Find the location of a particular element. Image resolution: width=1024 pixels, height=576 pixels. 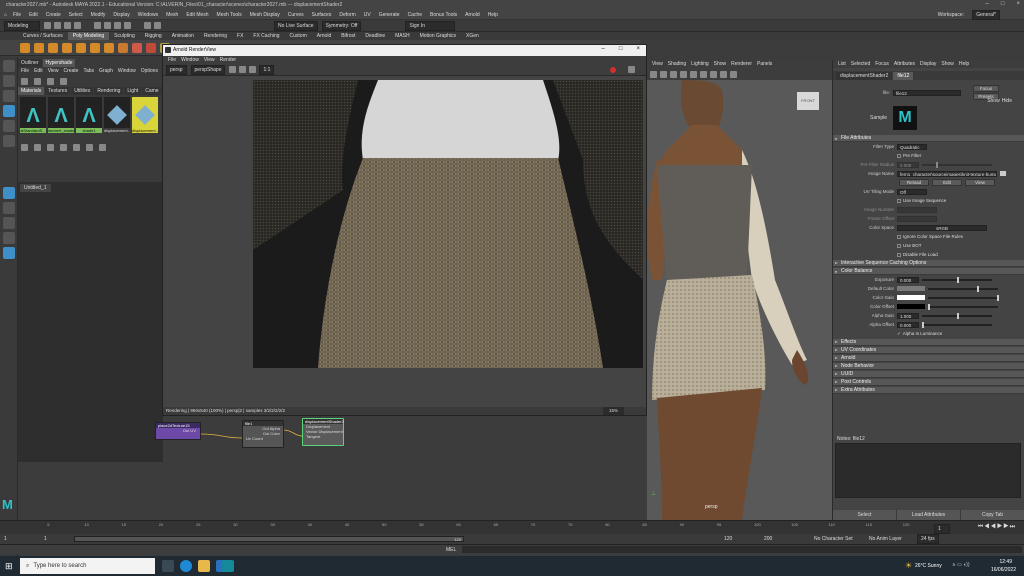

fps-select: 24 fps is located at coordinates (928, 539).